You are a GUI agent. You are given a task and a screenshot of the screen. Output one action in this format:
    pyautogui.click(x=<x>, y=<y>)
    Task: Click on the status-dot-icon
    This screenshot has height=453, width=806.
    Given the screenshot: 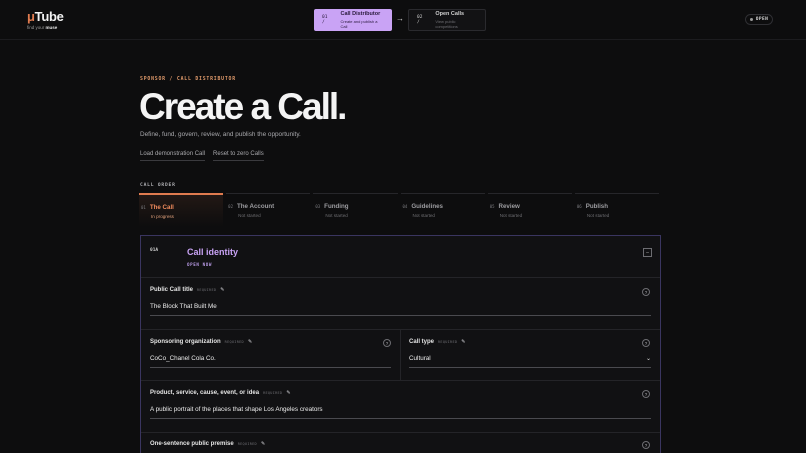 What is the action you would take?
    pyautogui.click(x=751, y=19)
    